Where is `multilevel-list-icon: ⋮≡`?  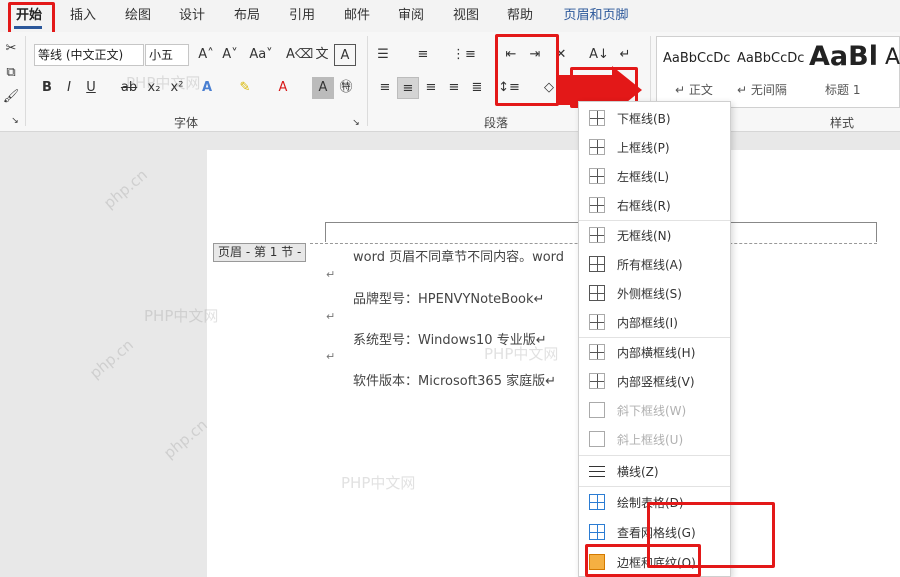 multilevel-list-icon: ⋮≡ is located at coordinates (464, 55).